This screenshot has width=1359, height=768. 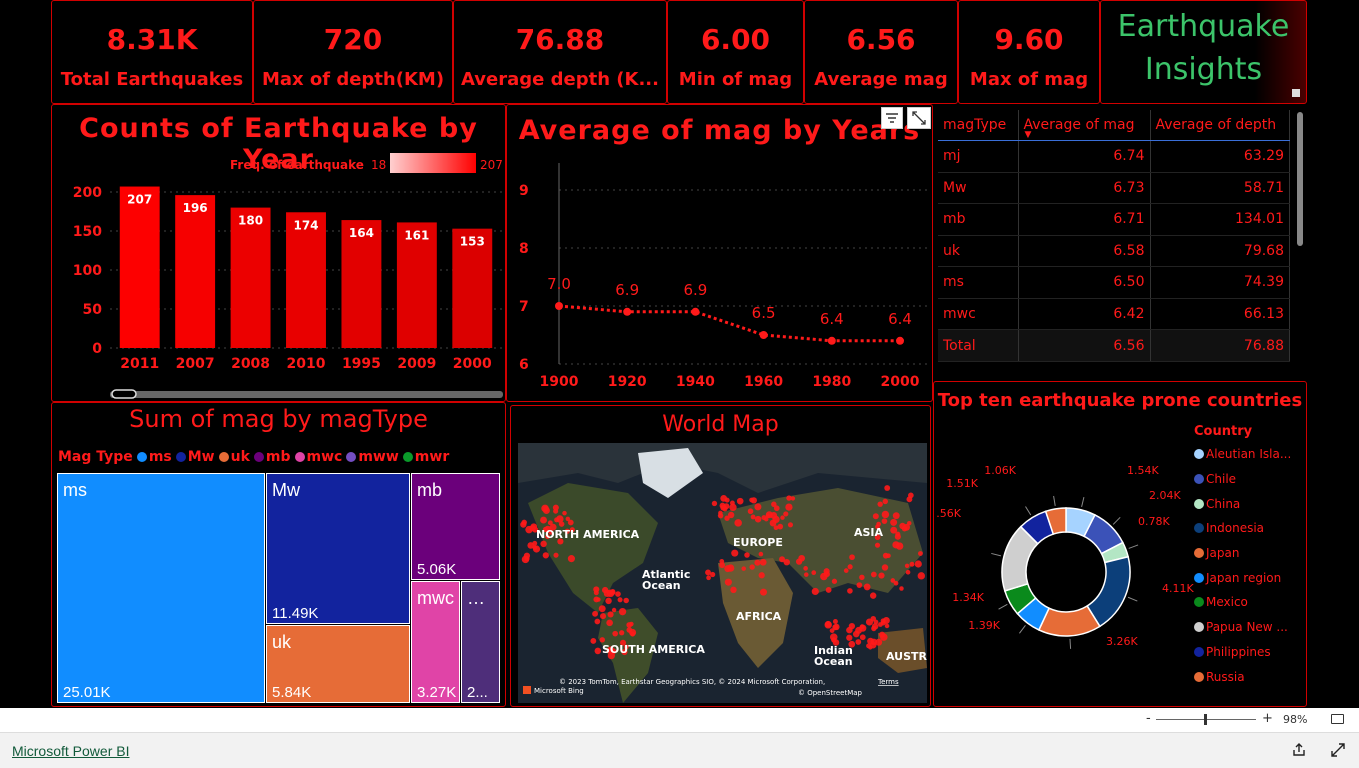 I want to click on table-row: Mw 6.73 58.71, so click(x=1114, y=188).